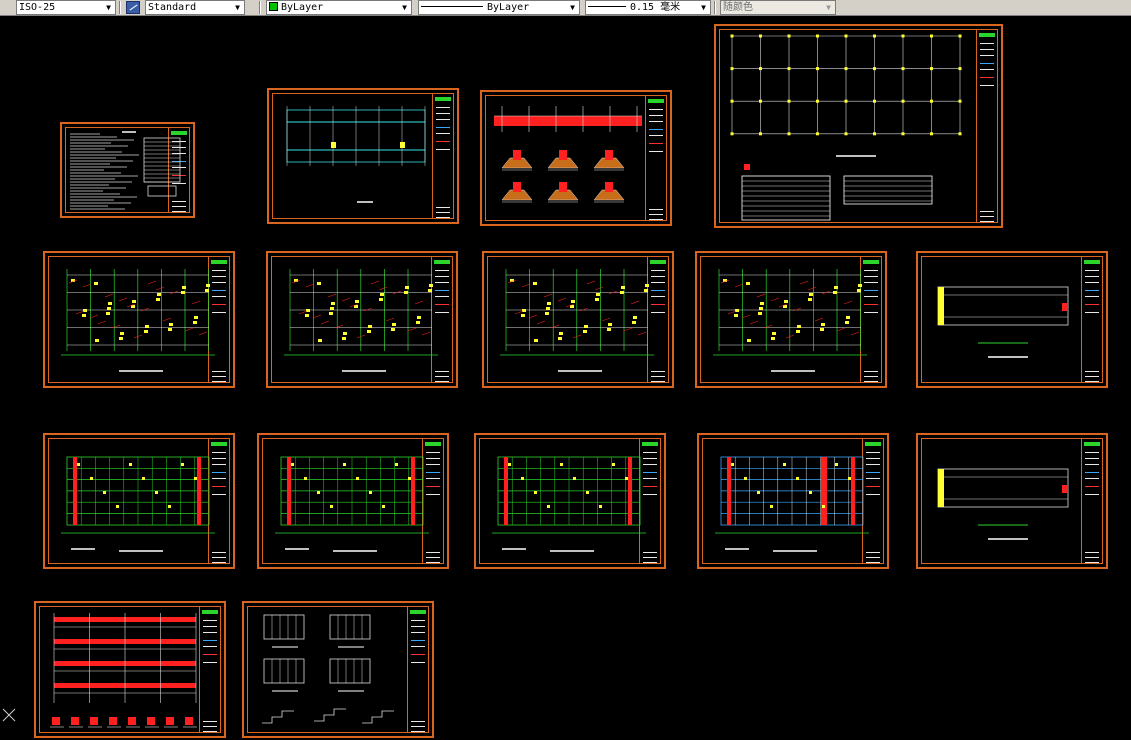  What do you see at coordinates (172, 7) in the screenshot?
I see `textstyle-value: Standard` at bounding box center [172, 7].